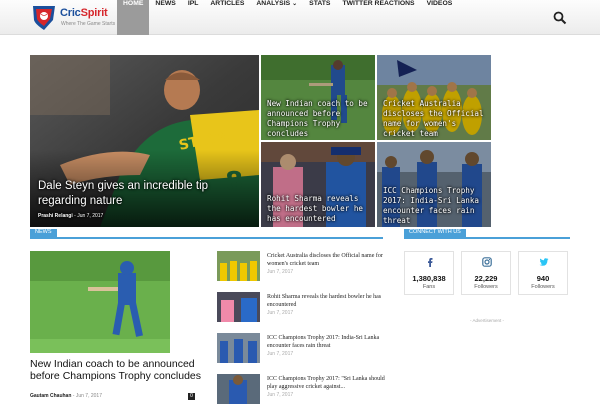  What do you see at coordinates (543, 273) in the screenshot?
I see `twitter-counter: 940 Followers` at bounding box center [543, 273].